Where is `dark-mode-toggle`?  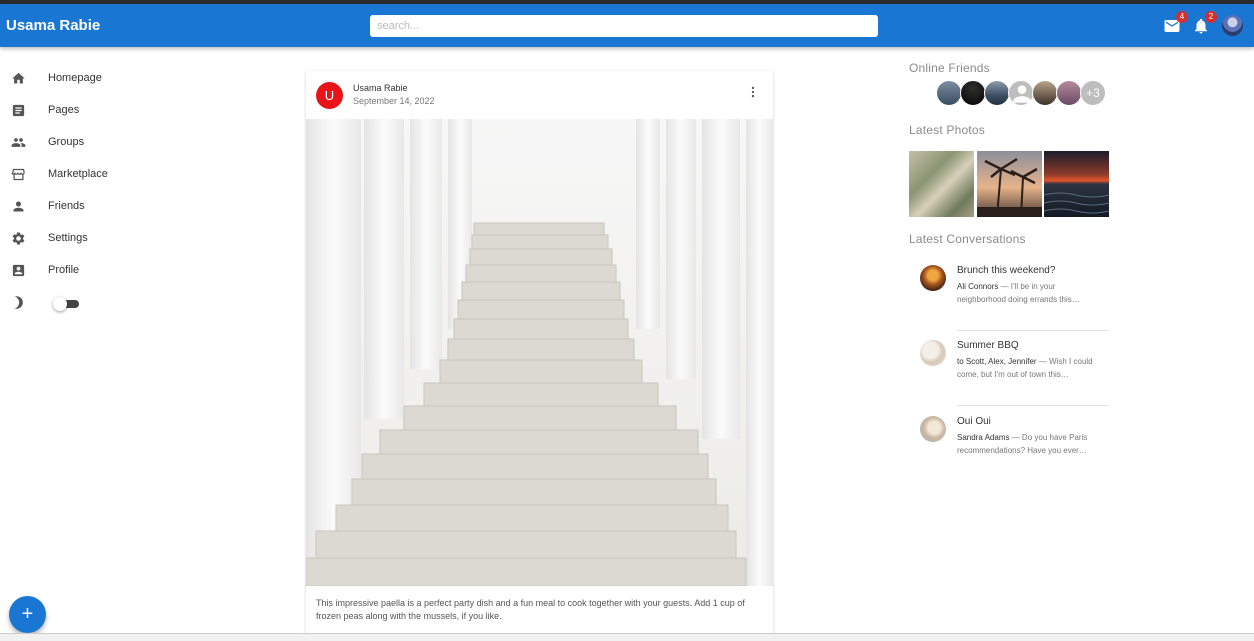 dark-mode-toggle is located at coordinates (66, 304).